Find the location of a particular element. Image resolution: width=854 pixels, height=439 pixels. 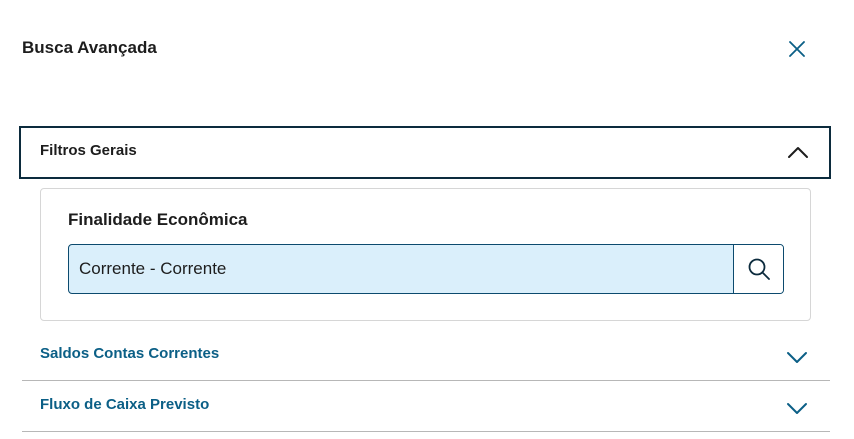

lookup-search-button is located at coordinates (758, 269).